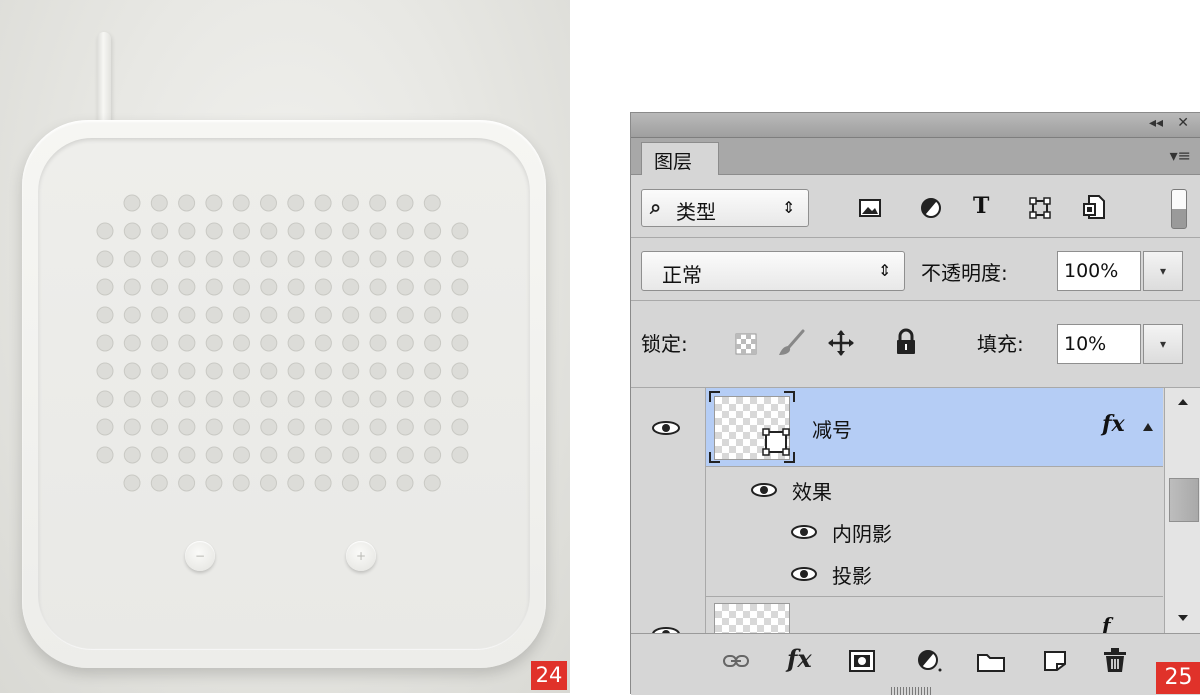 This screenshot has width=1200, height=695. Describe the element at coordinates (1183, 123) in the screenshot. I see `close-icon: ✕` at that location.